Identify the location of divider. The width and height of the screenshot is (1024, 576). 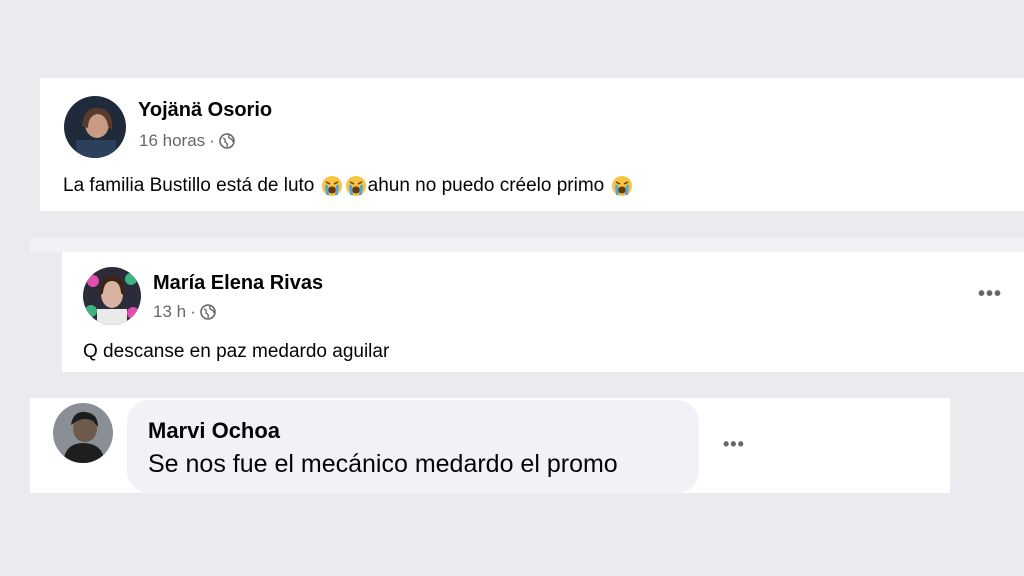
(527, 245).